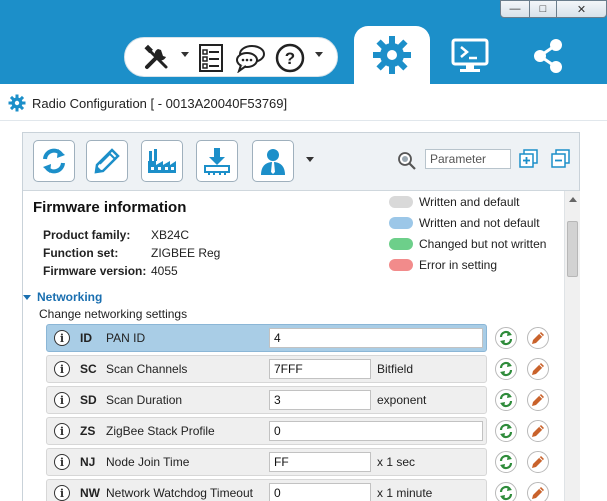  I want to click on close-icon: ✕, so click(581, 9).